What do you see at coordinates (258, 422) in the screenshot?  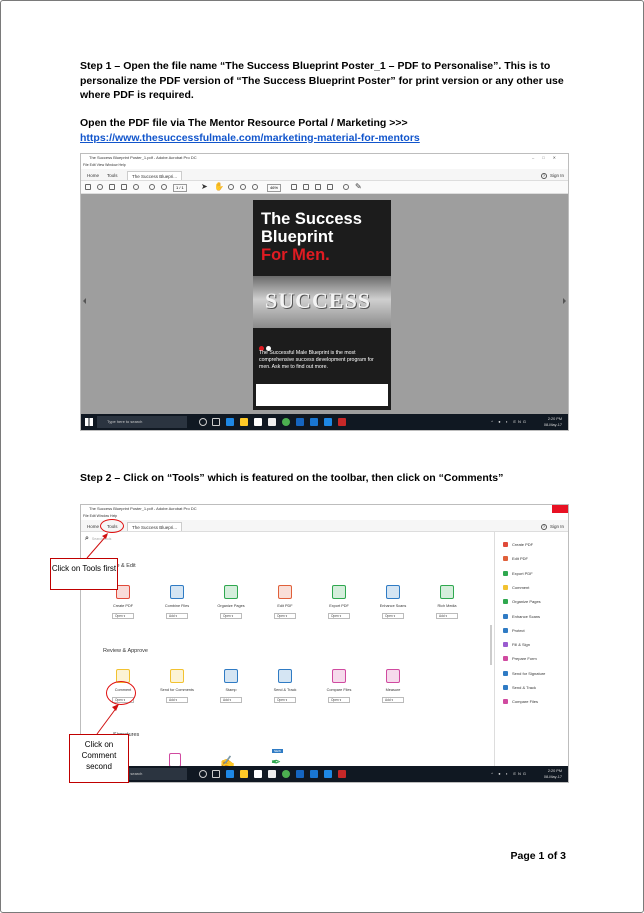 I see `store-icon` at bounding box center [258, 422].